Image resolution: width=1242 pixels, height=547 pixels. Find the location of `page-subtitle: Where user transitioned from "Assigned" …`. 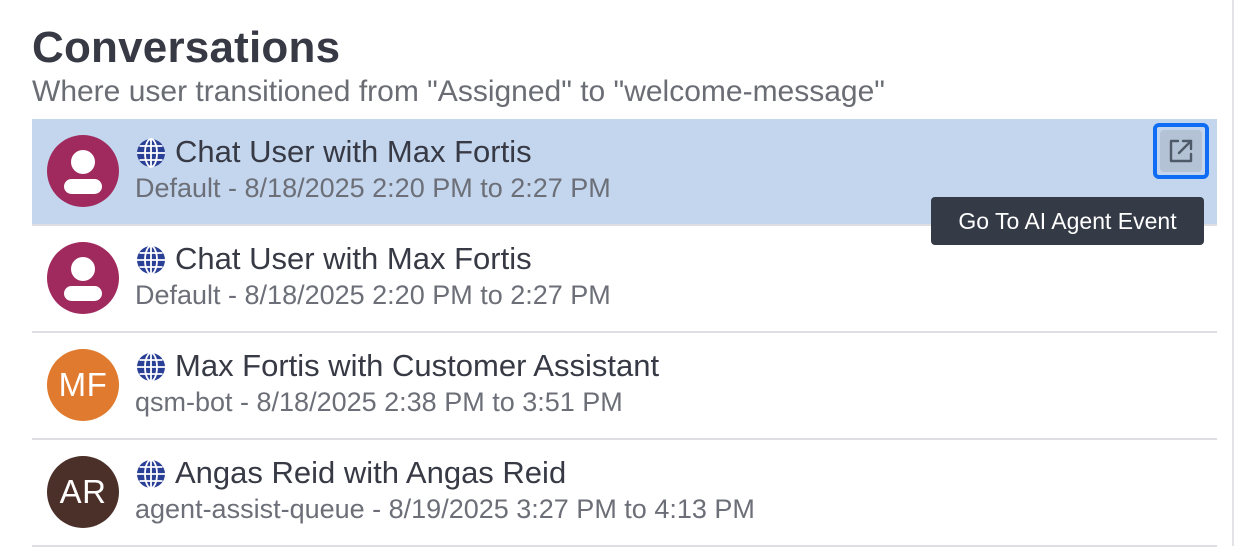

page-subtitle: Where user transitioned from "Assigned" … is located at coordinates (458, 91).